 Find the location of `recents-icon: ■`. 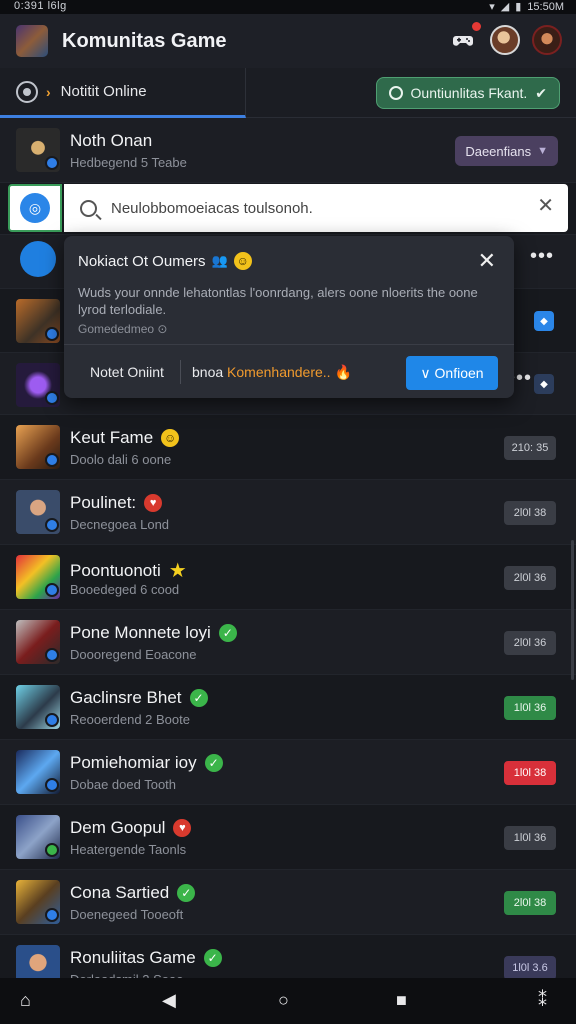

recents-icon: ■ is located at coordinates (401, 1000).